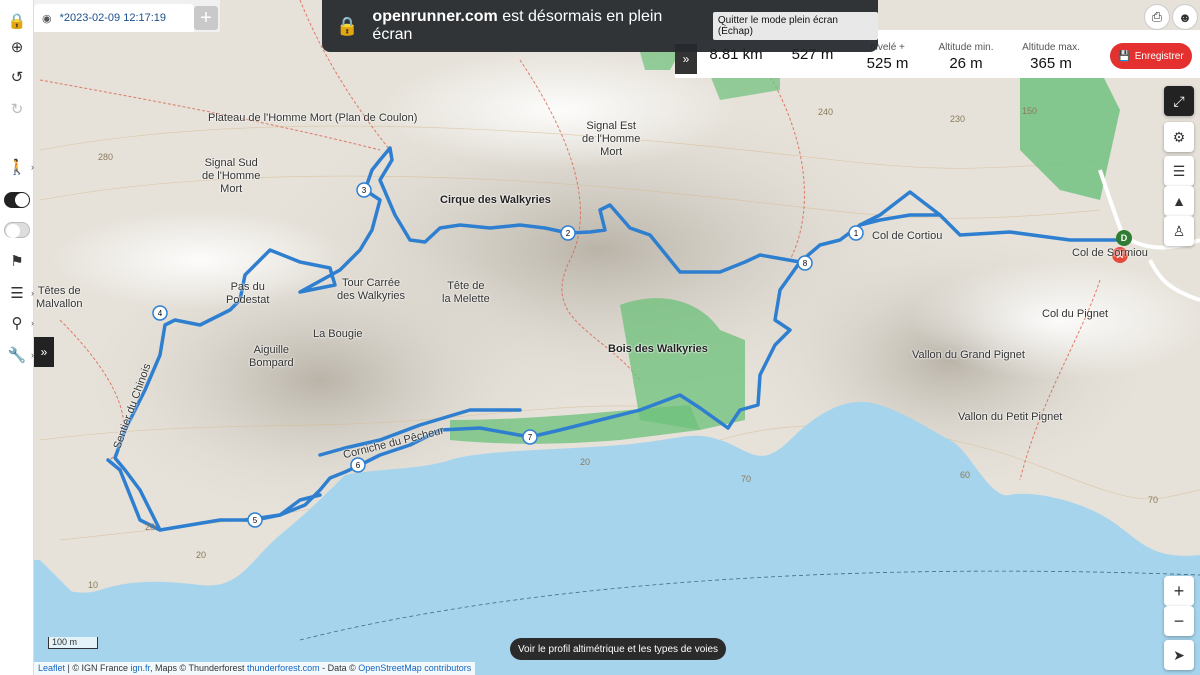 This screenshot has width=1200, height=675. Describe the element at coordinates (358, 465) in the screenshot. I see `svg-text: 6` at that location.